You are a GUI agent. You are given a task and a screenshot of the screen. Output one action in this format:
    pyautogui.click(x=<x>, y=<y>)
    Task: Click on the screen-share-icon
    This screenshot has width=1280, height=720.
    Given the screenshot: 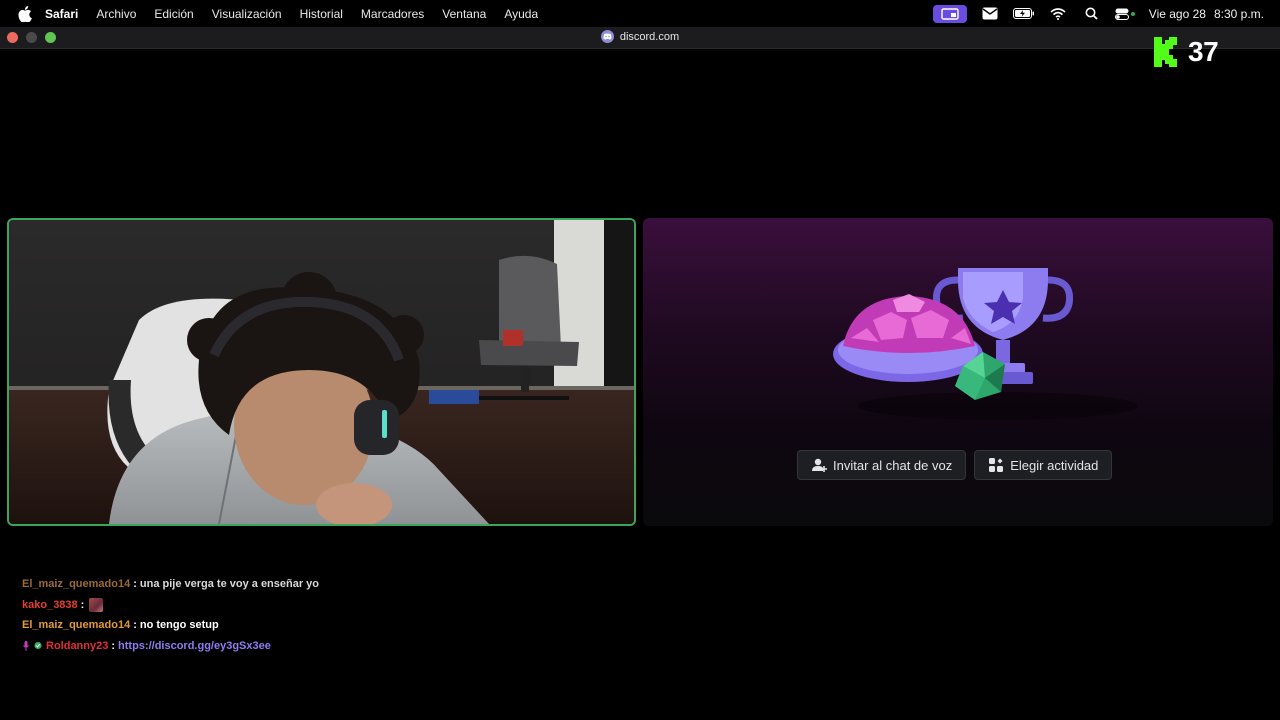 What is the action you would take?
    pyautogui.click(x=949, y=13)
    